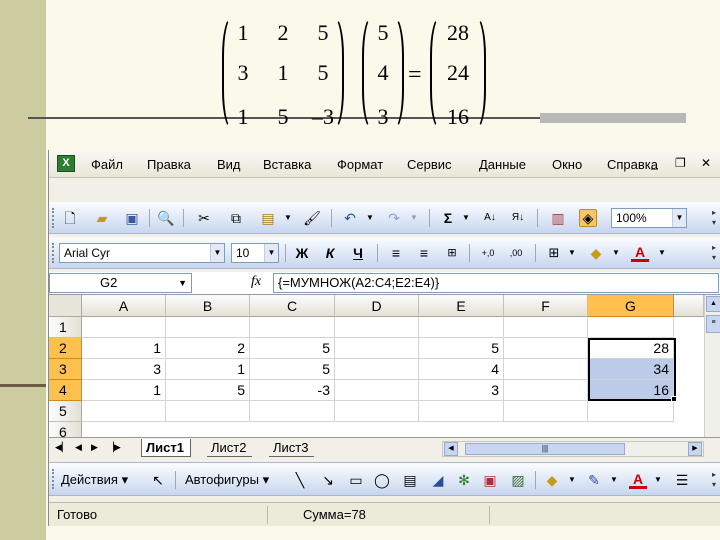  I want to click on cell-b5, so click(208, 411).